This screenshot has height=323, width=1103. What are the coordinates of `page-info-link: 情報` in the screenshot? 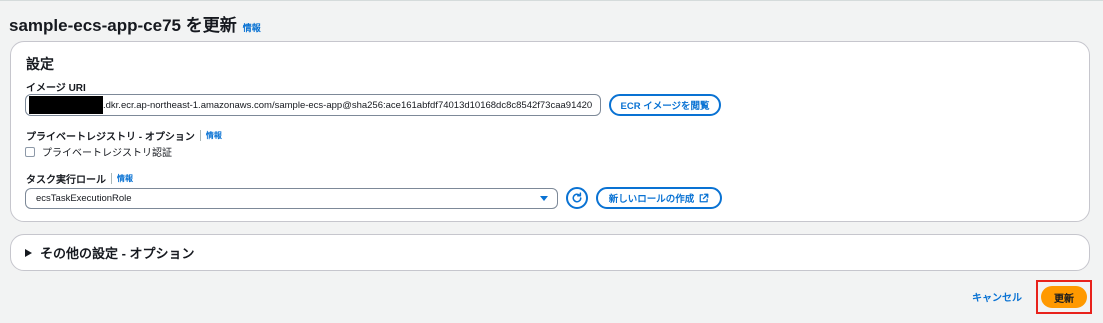 It's located at (252, 27).